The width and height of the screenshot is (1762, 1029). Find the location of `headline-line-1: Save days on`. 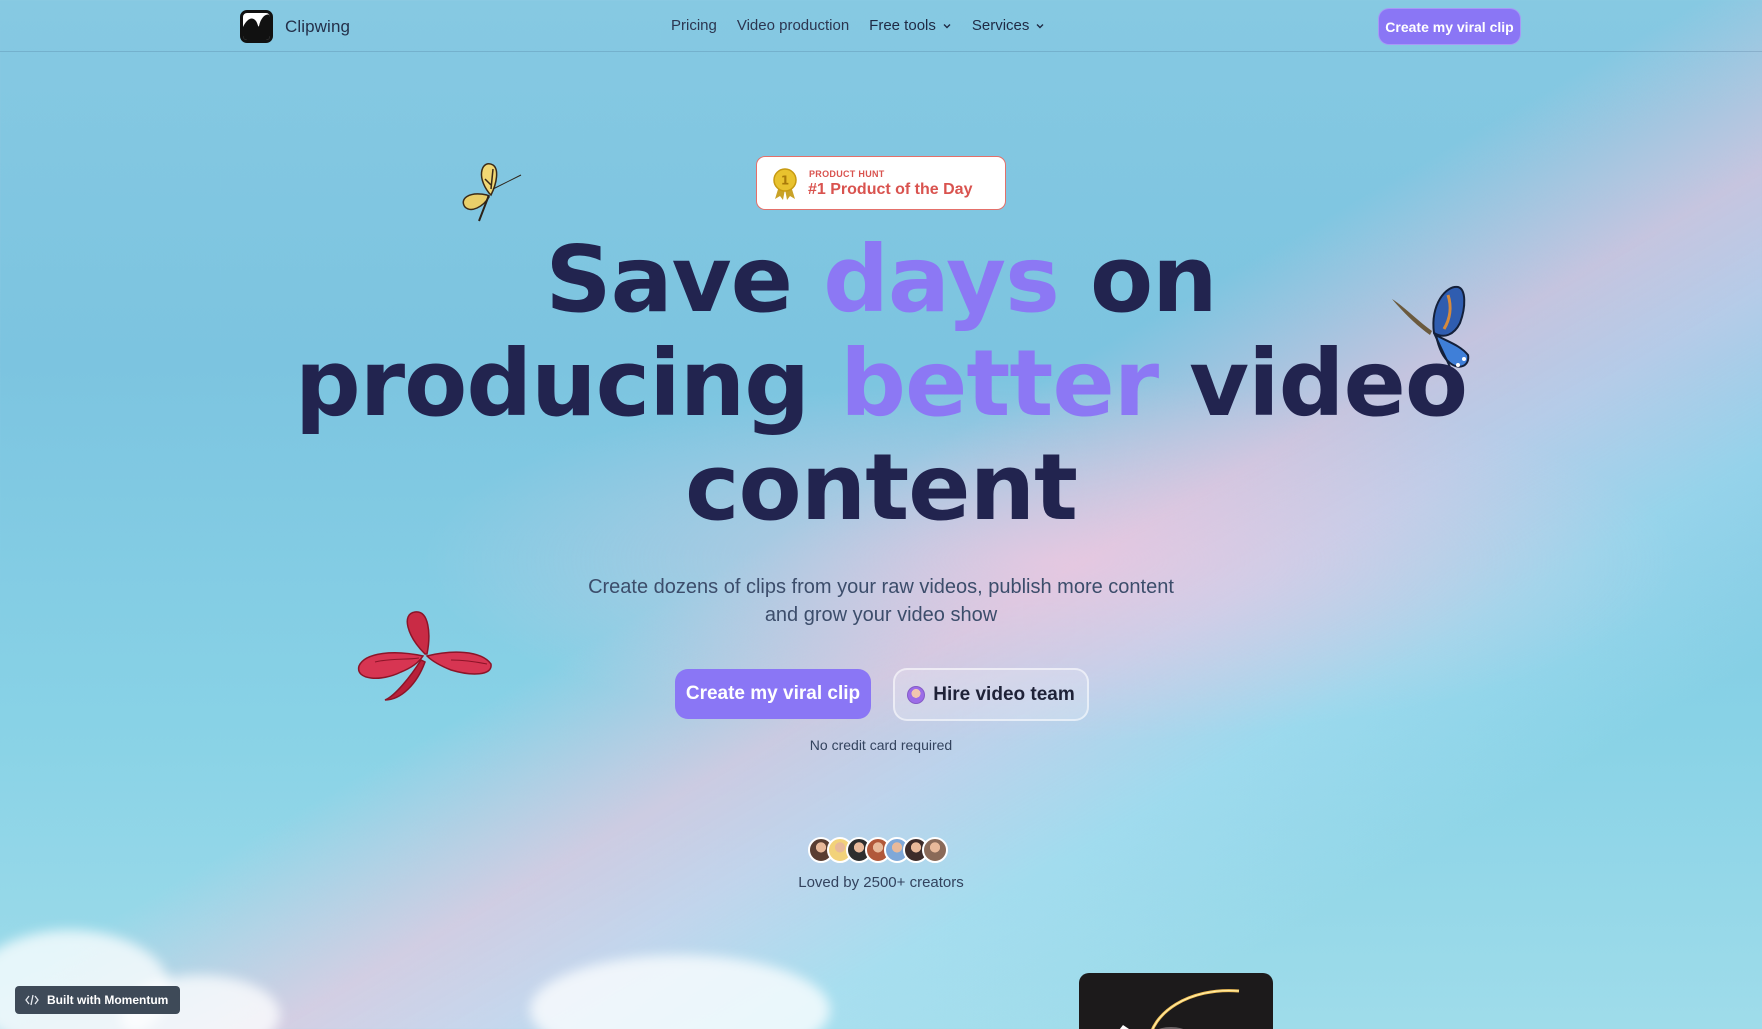

headline-line-1: Save days on is located at coordinates (881, 280).